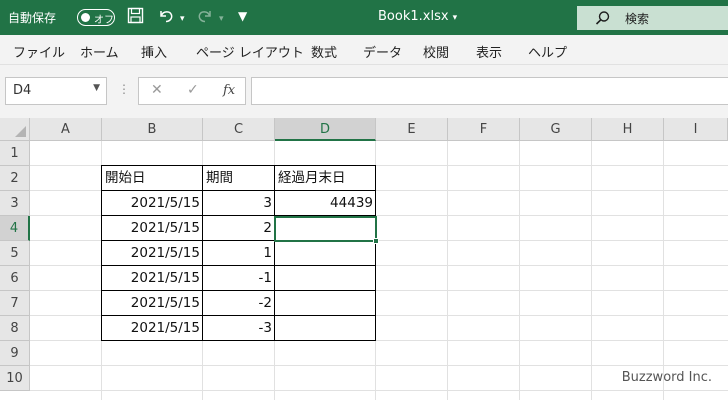  I want to click on column-header-b: B, so click(152, 129).